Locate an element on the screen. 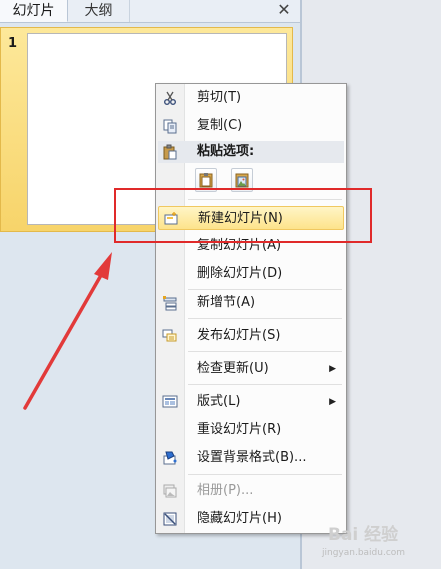 The height and width of the screenshot is (569, 441). watermark: Bai 经验 jingyan.baidu.com is located at coordinates (381, 543).